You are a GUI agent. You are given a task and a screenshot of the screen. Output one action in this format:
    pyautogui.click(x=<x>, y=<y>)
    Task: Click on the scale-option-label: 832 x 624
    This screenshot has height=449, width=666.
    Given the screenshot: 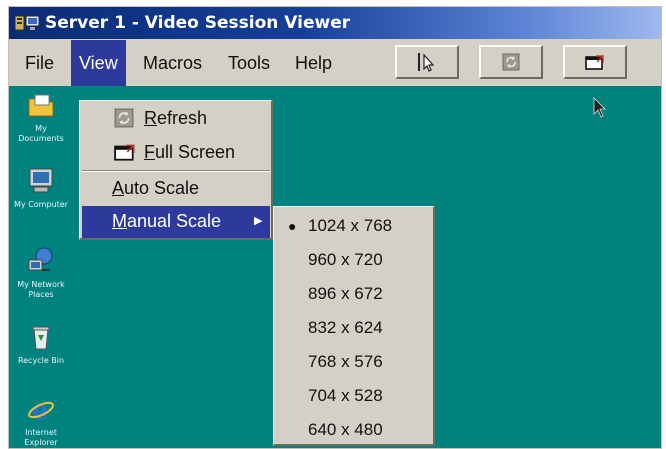 What is the action you would take?
    pyautogui.click(x=345, y=327)
    